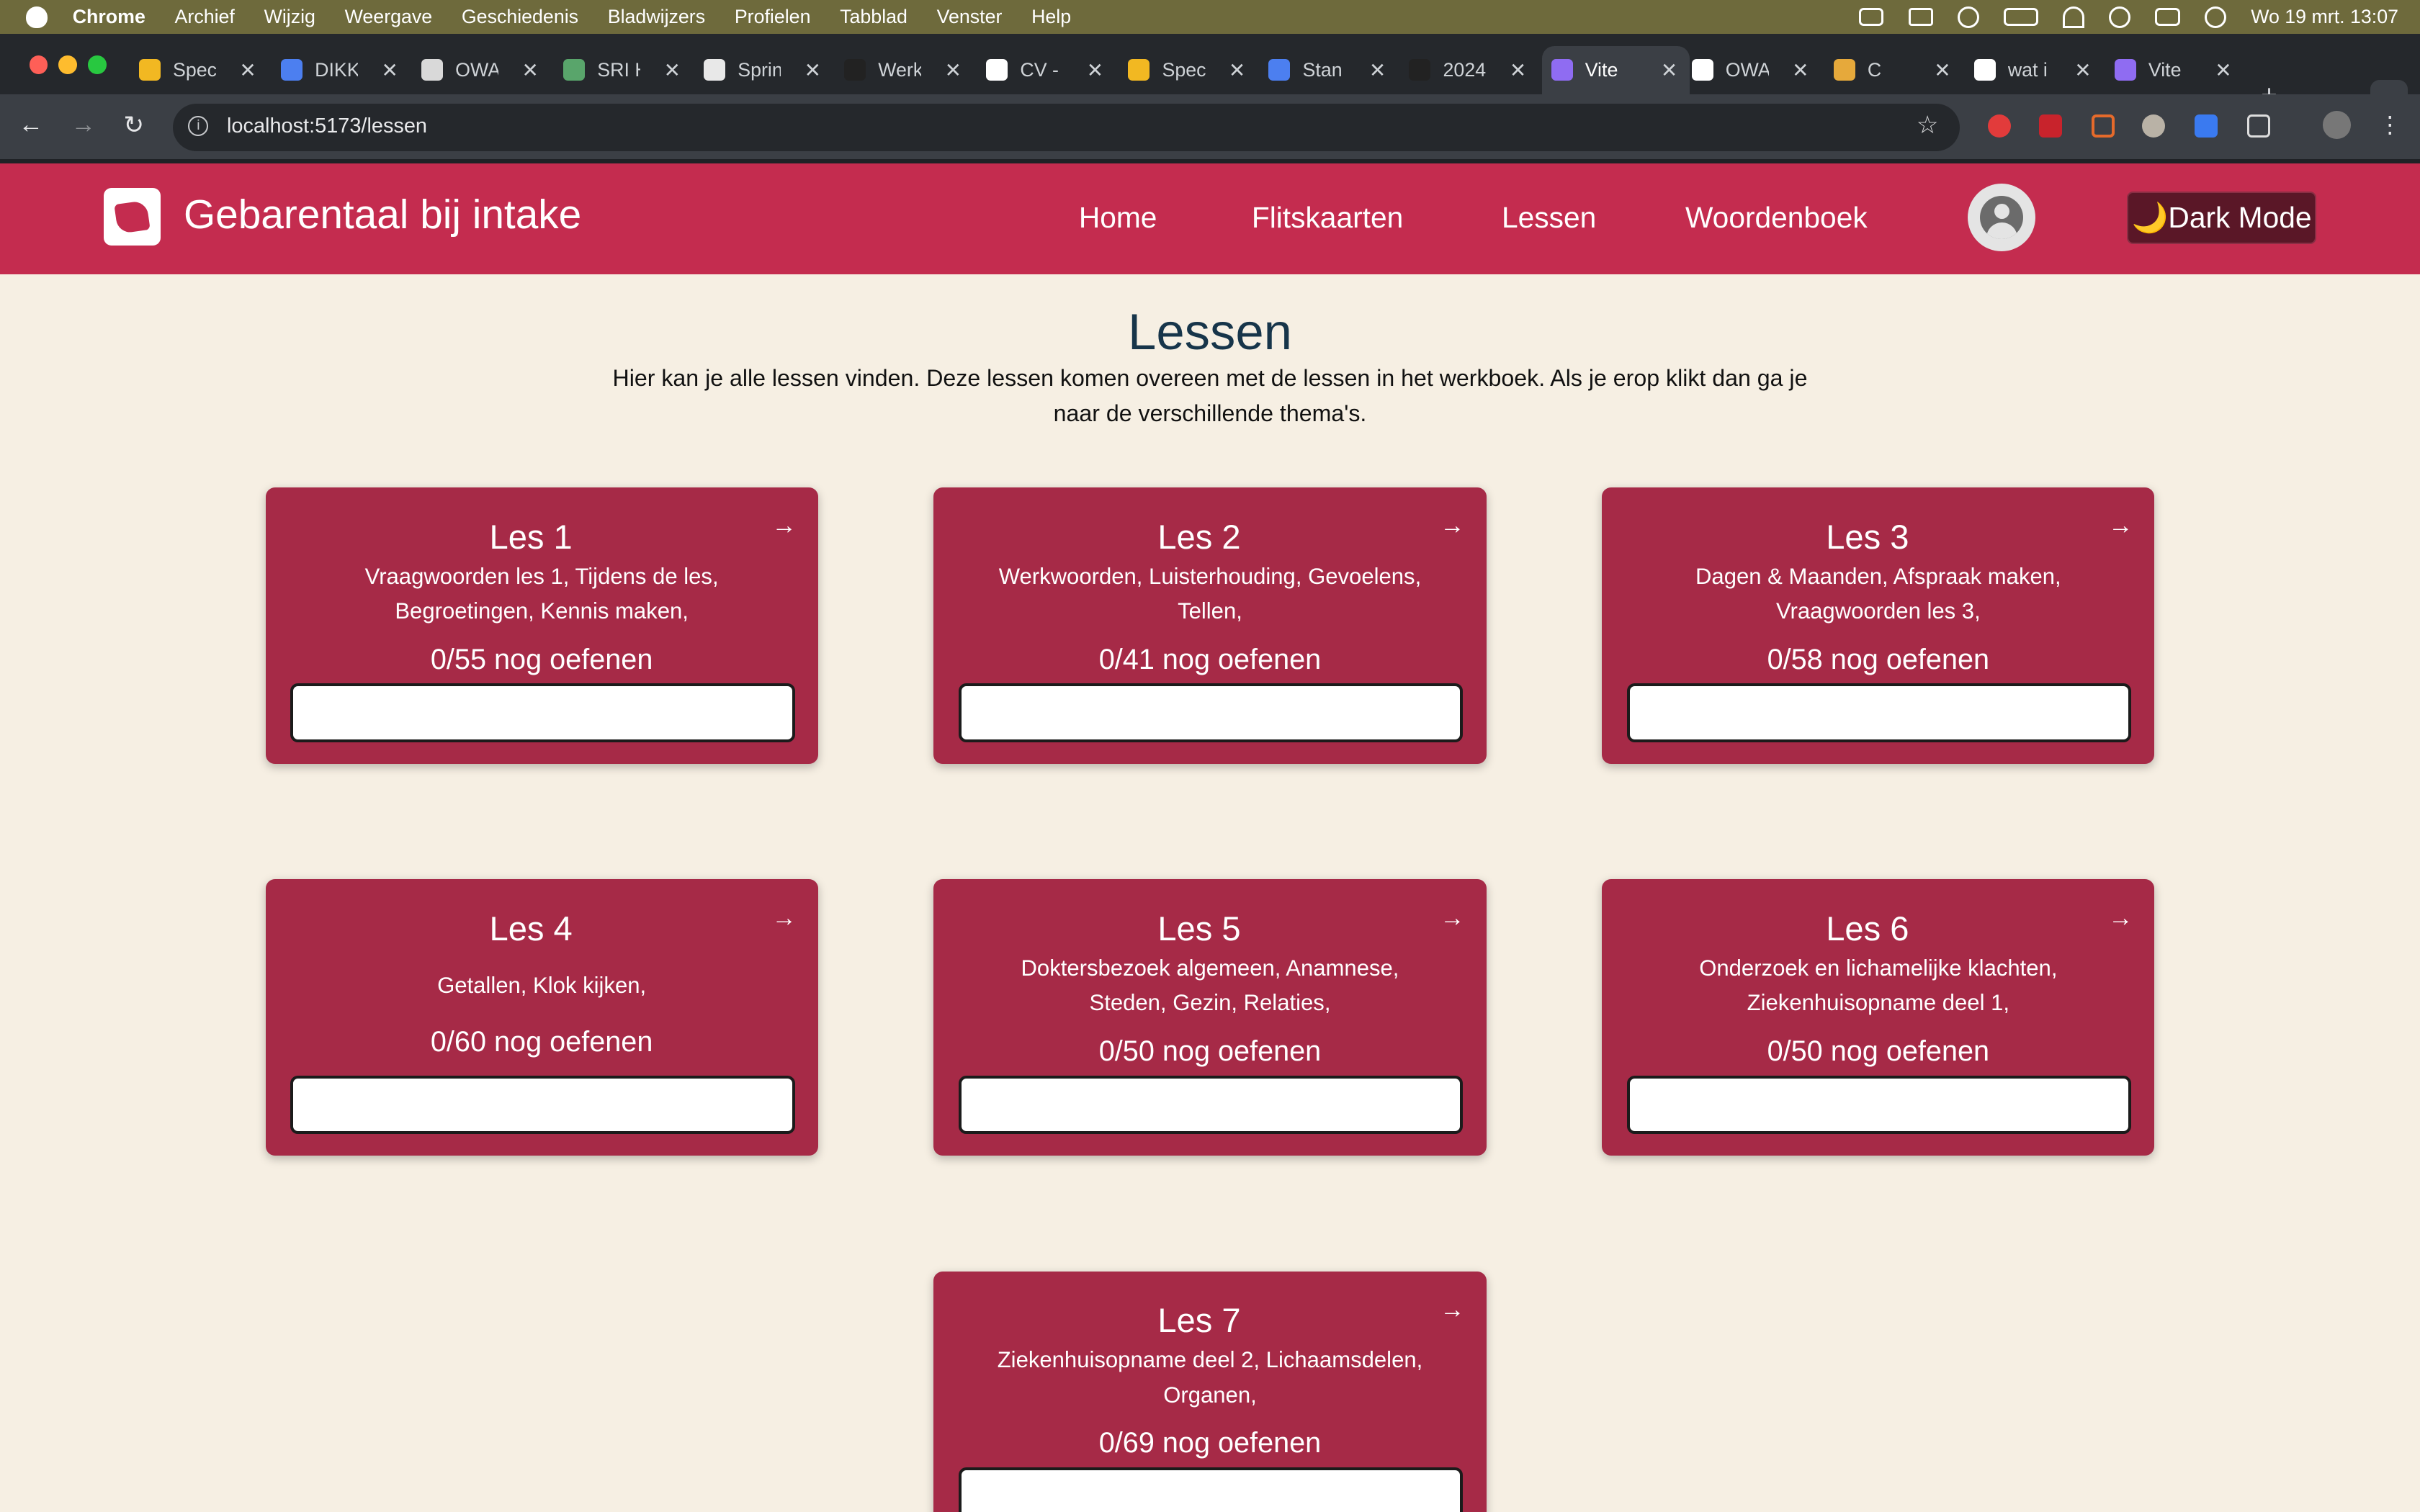  What do you see at coordinates (341, 70) in the screenshot?
I see `browser-tab: DIKK ✕` at bounding box center [341, 70].